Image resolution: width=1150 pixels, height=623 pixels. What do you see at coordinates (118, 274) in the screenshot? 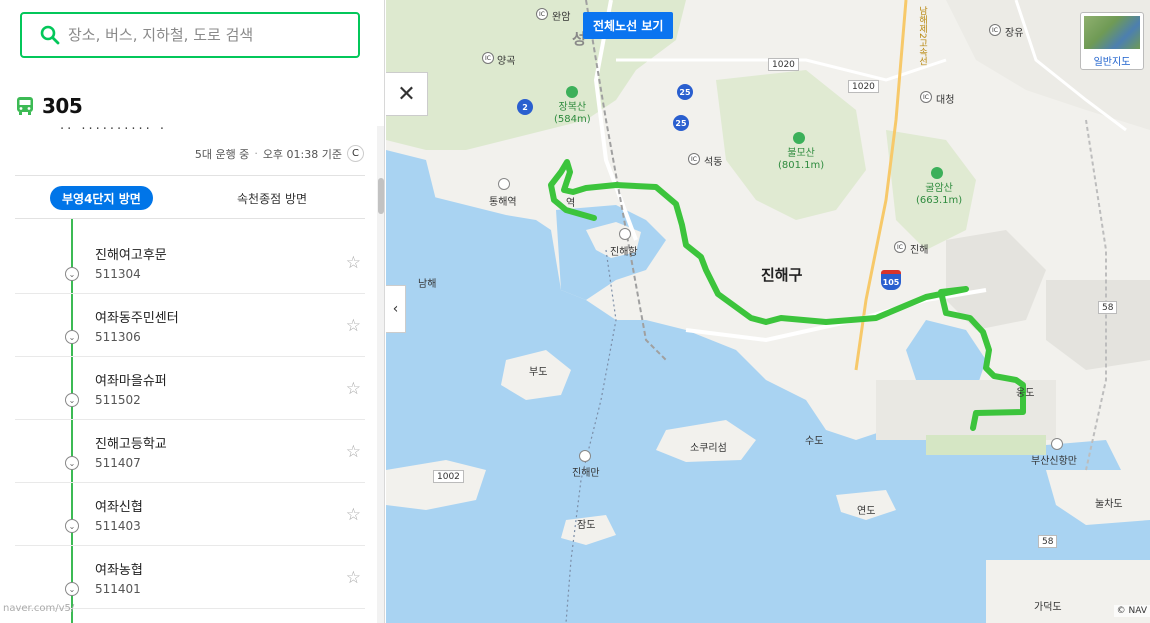
I see `stop-code: 511304` at bounding box center [118, 274].